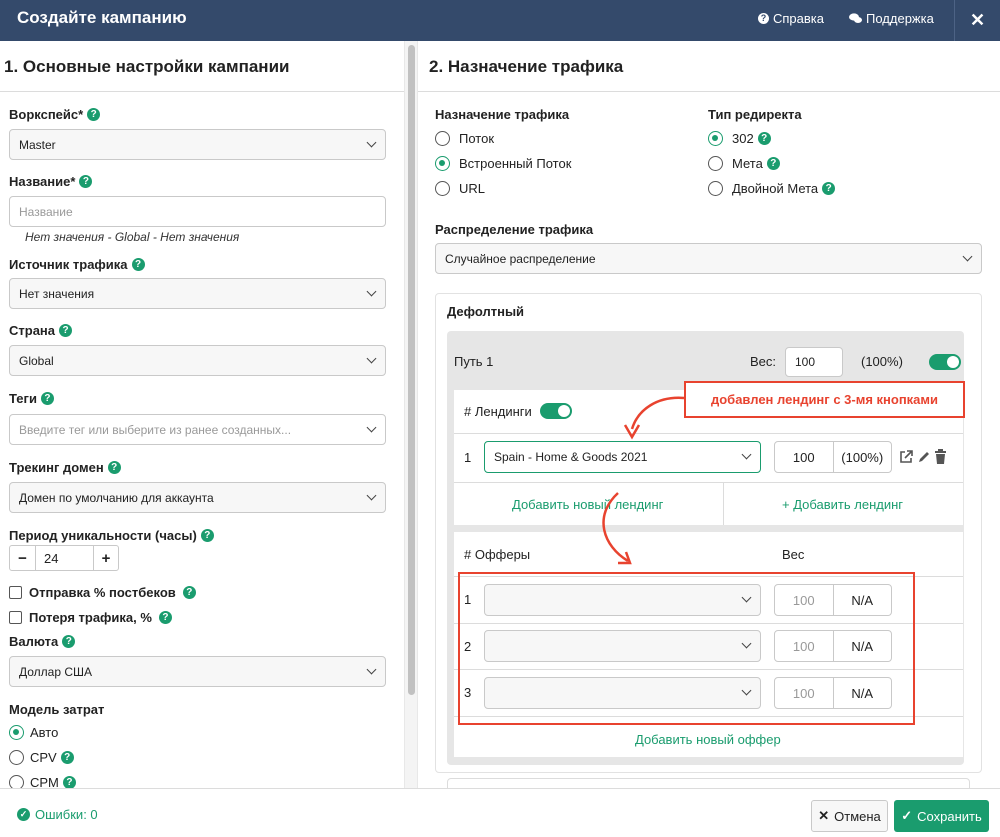 This screenshot has width=1000, height=837. Describe the element at coordinates (824, 399) in the screenshot. I see `annotation-callout: добавлен лендинг с 3-мя кнопками` at that location.